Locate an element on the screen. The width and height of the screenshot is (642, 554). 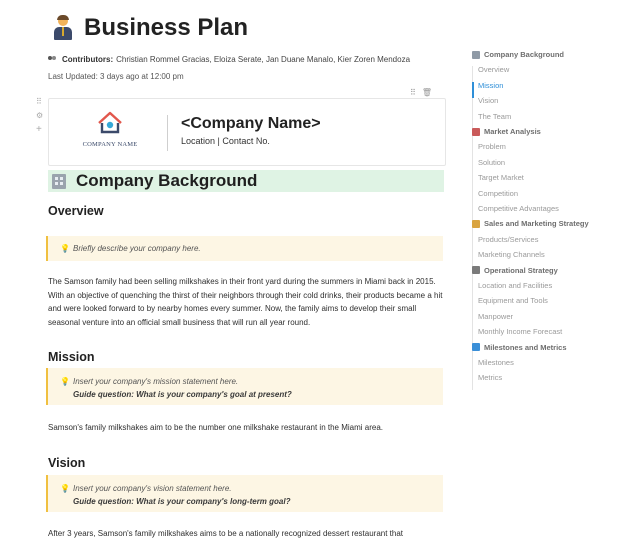
toc-item-label: Vision is located at coordinates (488, 101).